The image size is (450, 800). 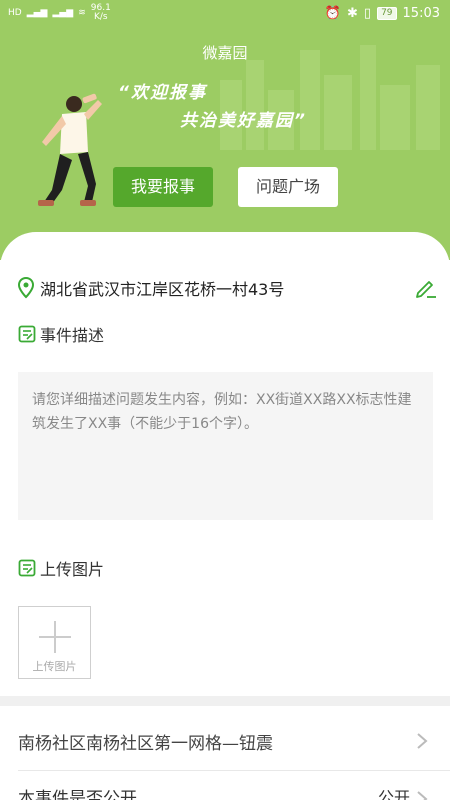 What do you see at coordinates (77, 794) in the screenshot?
I see `public-setting-label: 本事件是否公开` at bounding box center [77, 794].